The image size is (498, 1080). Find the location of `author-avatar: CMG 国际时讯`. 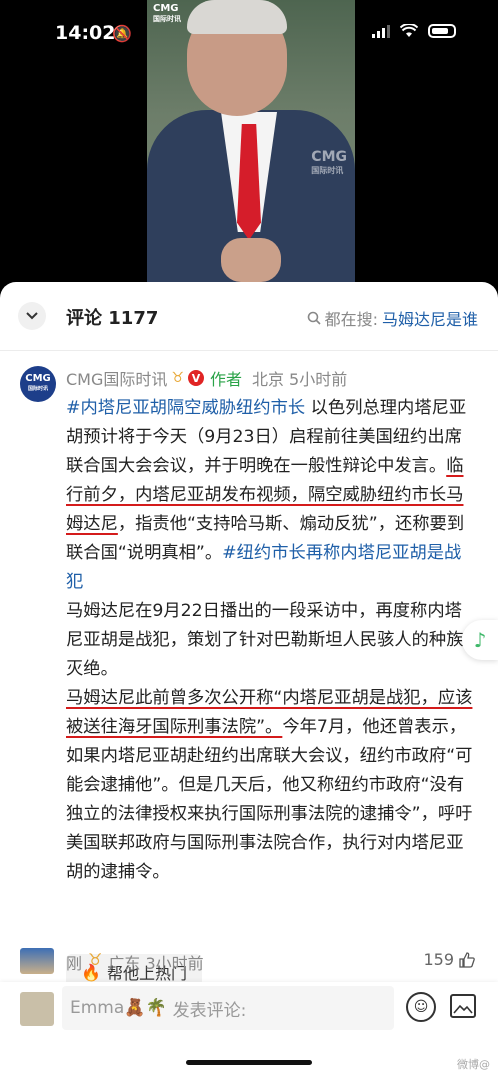

author-avatar: CMG 国际时讯 is located at coordinates (38, 384).